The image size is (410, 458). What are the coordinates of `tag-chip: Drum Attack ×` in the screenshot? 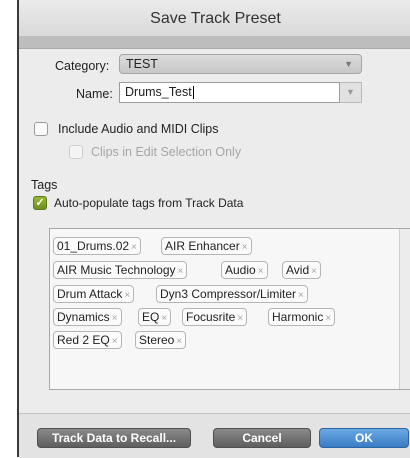 It's located at (94, 294).